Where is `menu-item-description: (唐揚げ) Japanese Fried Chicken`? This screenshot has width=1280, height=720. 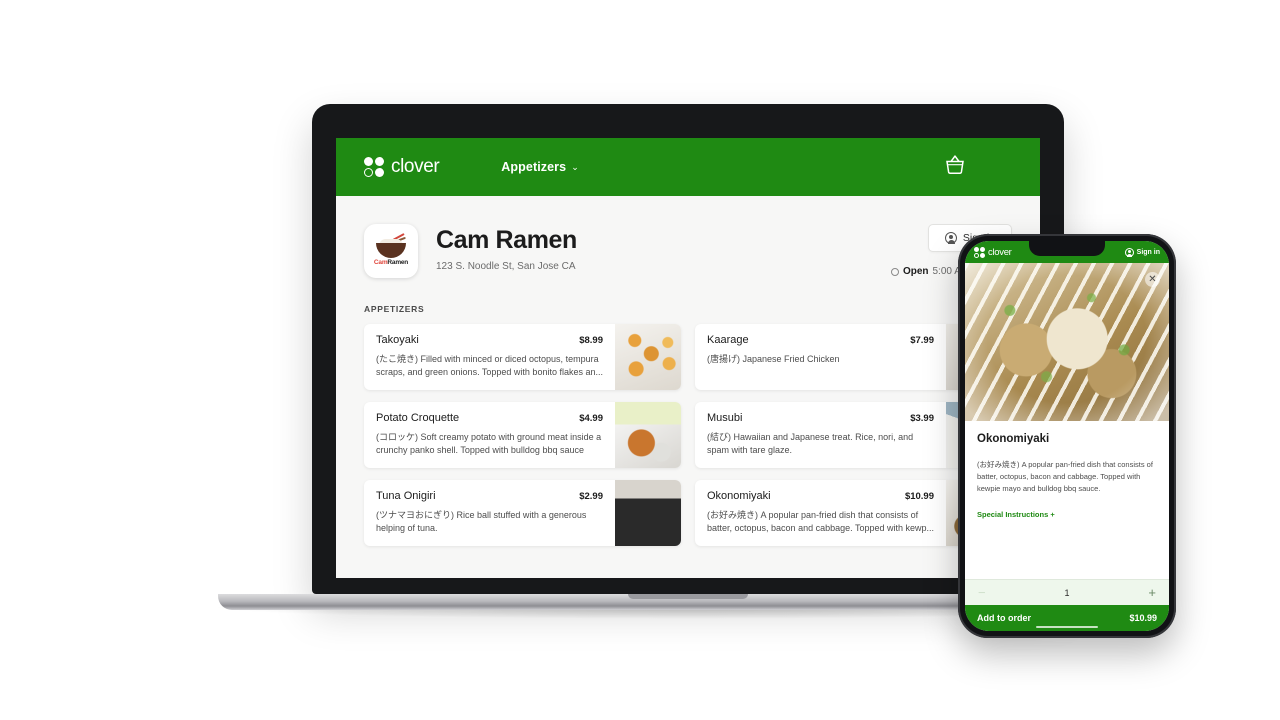 menu-item-description: (唐揚げ) Japanese Fried Chicken is located at coordinates (773, 359).